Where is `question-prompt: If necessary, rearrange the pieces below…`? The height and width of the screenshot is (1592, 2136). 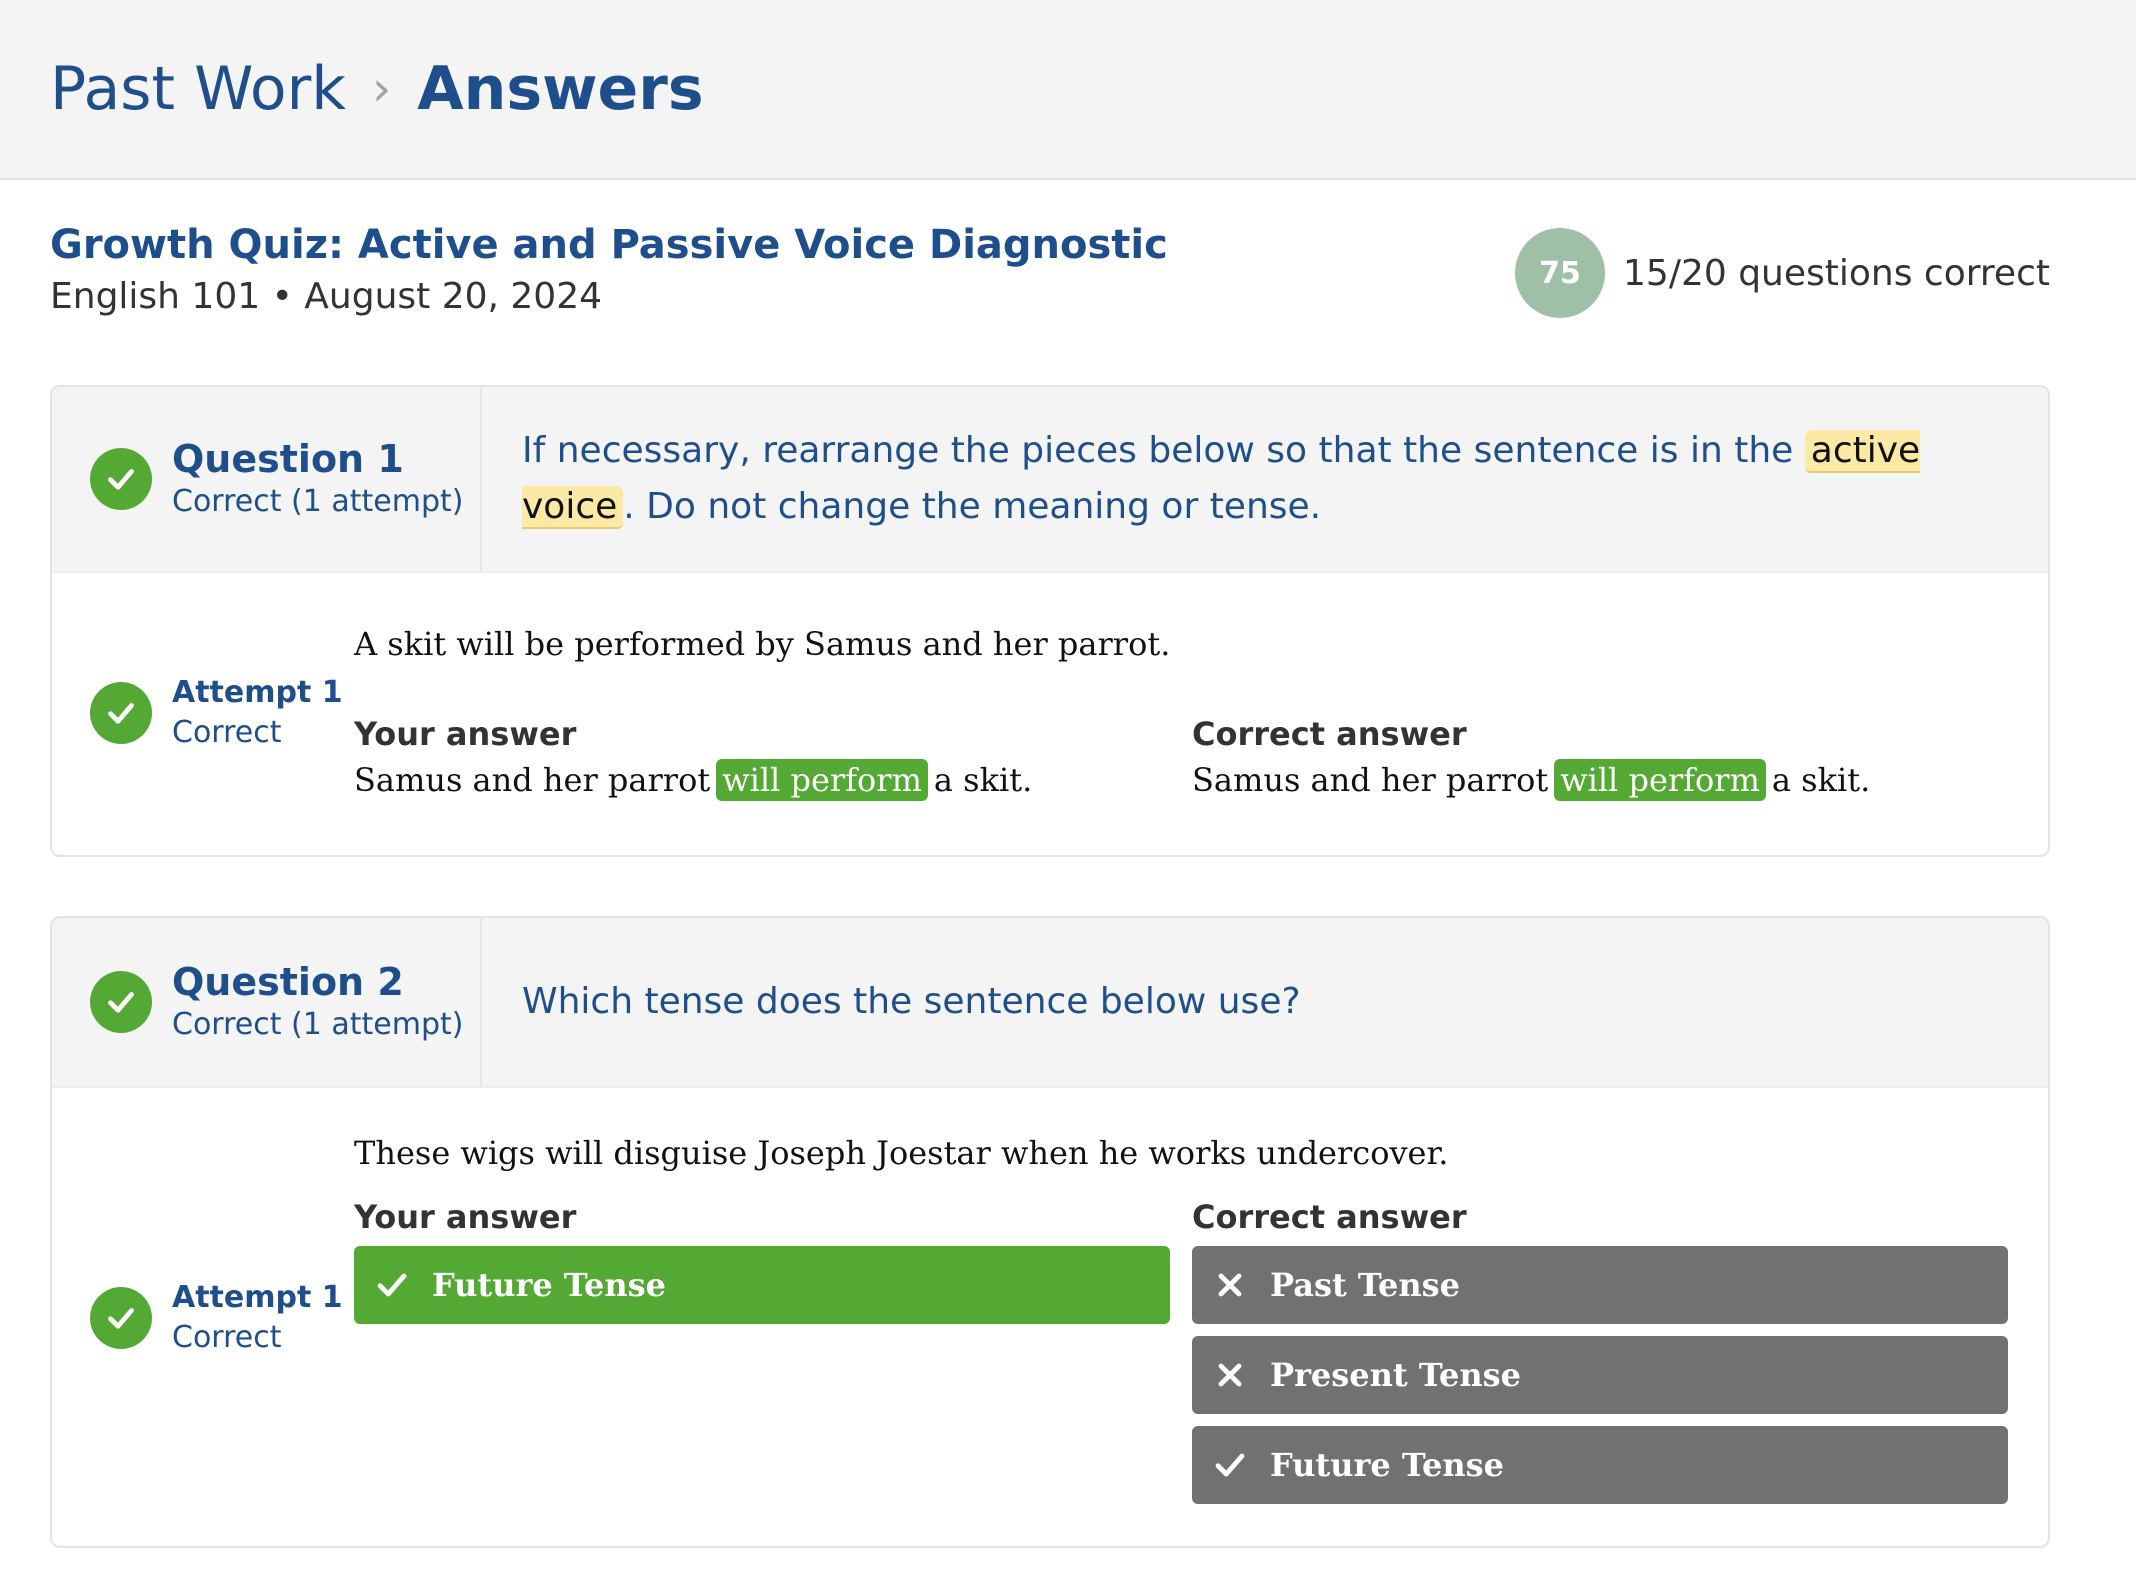 question-prompt: If necessary, rearrange the pieces below… is located at coordinates (1265, 479).